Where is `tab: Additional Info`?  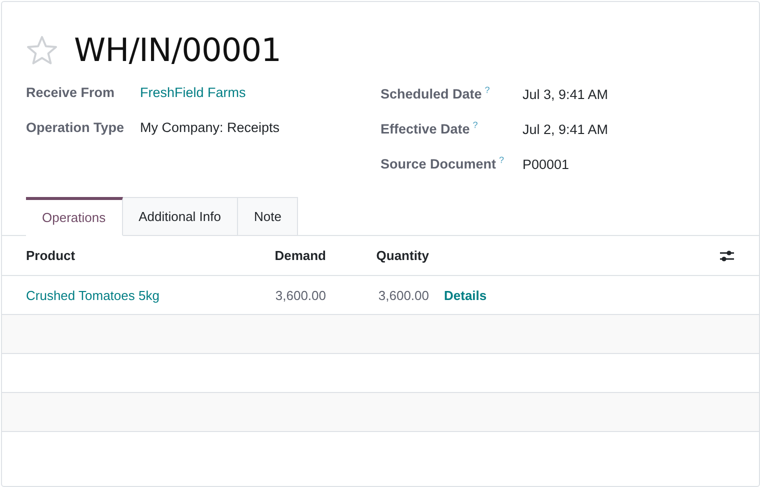 tab: Additional Info is located at coordinates (180, 216).